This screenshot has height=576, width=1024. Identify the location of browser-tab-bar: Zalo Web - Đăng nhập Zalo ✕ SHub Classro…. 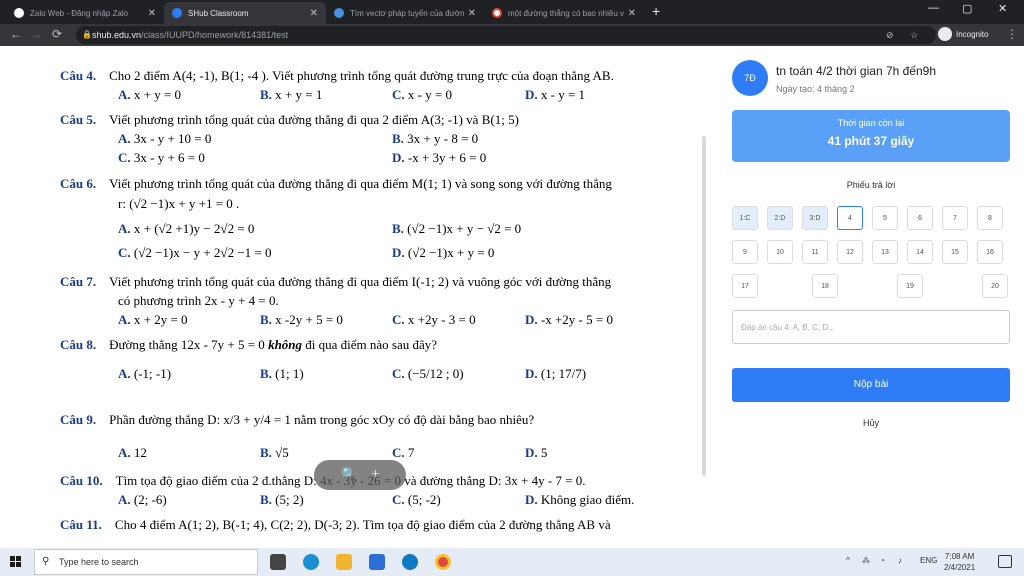
(512, 12).